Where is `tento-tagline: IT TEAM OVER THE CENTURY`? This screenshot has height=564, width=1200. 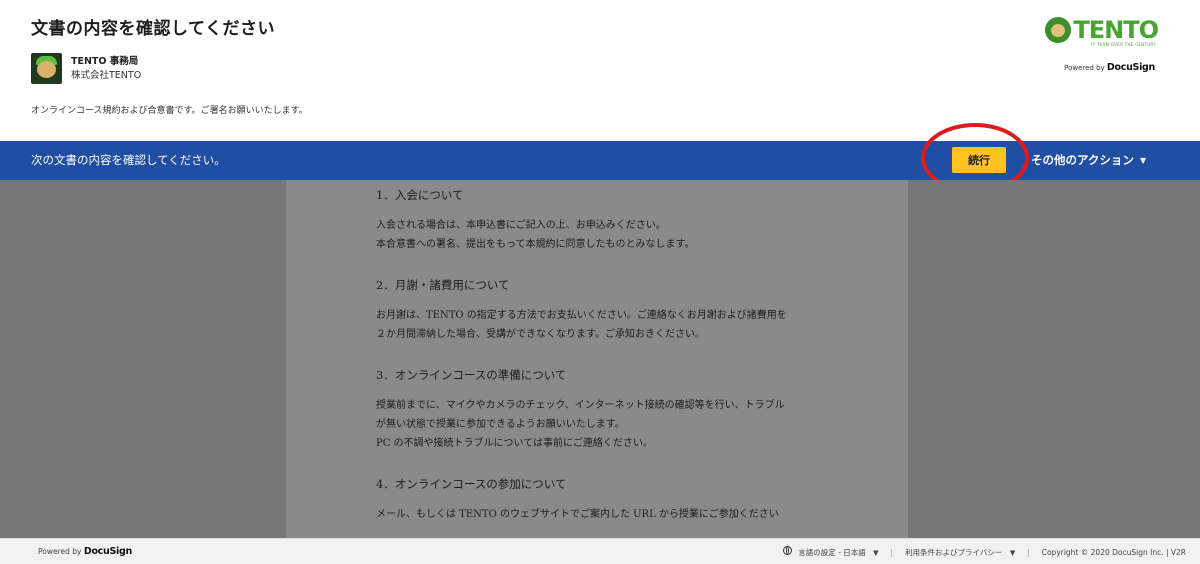 tento-tagline: IT TEAM OVER THE CENTURY is located at coordinates (1123, 44).